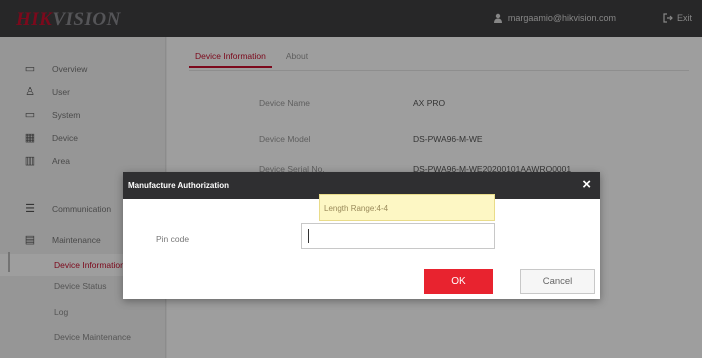  Describe the element at coordinates (398, 236) in the screenshot. I see `pin-code-input` at that location.